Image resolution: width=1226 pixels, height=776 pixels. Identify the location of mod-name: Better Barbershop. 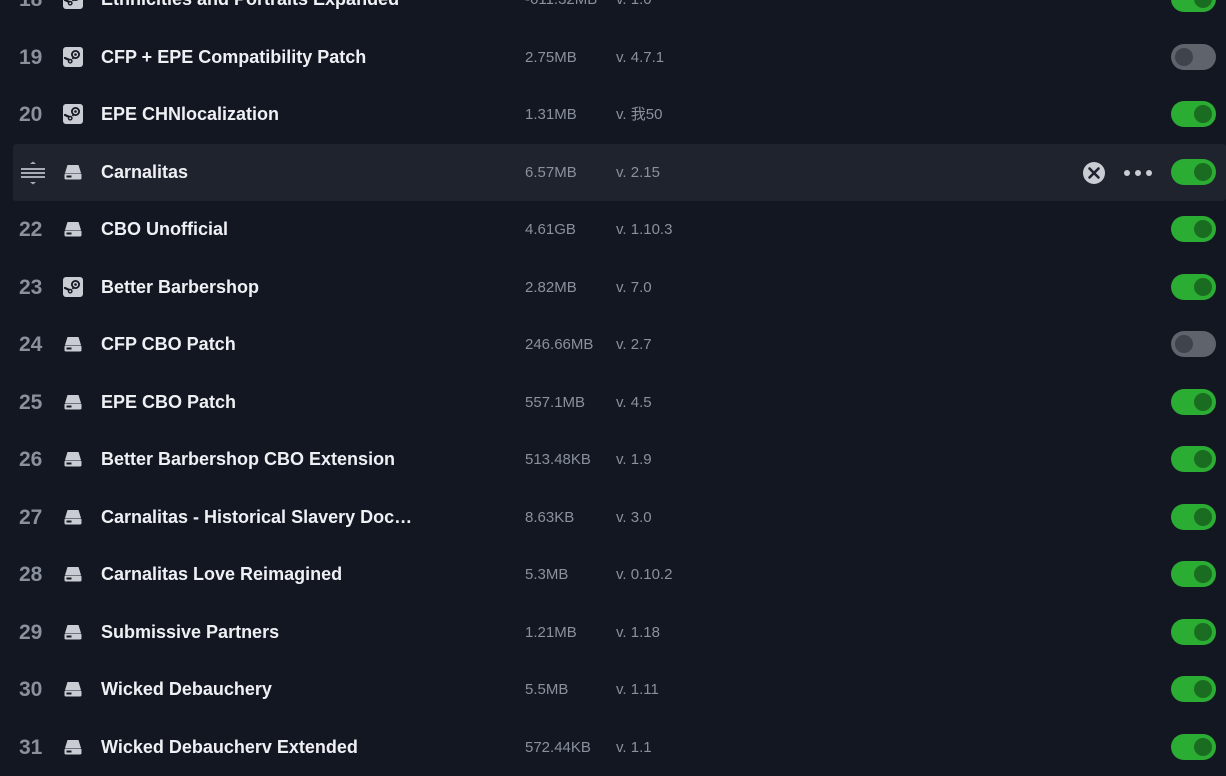
(180, 288).